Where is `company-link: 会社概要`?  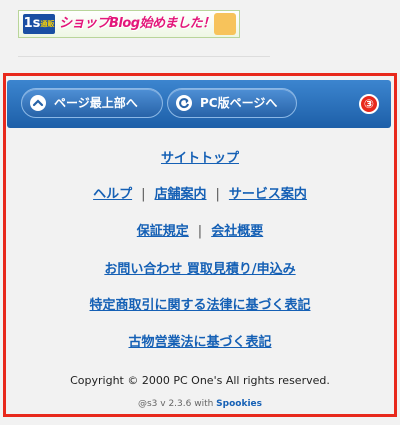 company-link: 会社概要 is located at coordinates (237, 231).